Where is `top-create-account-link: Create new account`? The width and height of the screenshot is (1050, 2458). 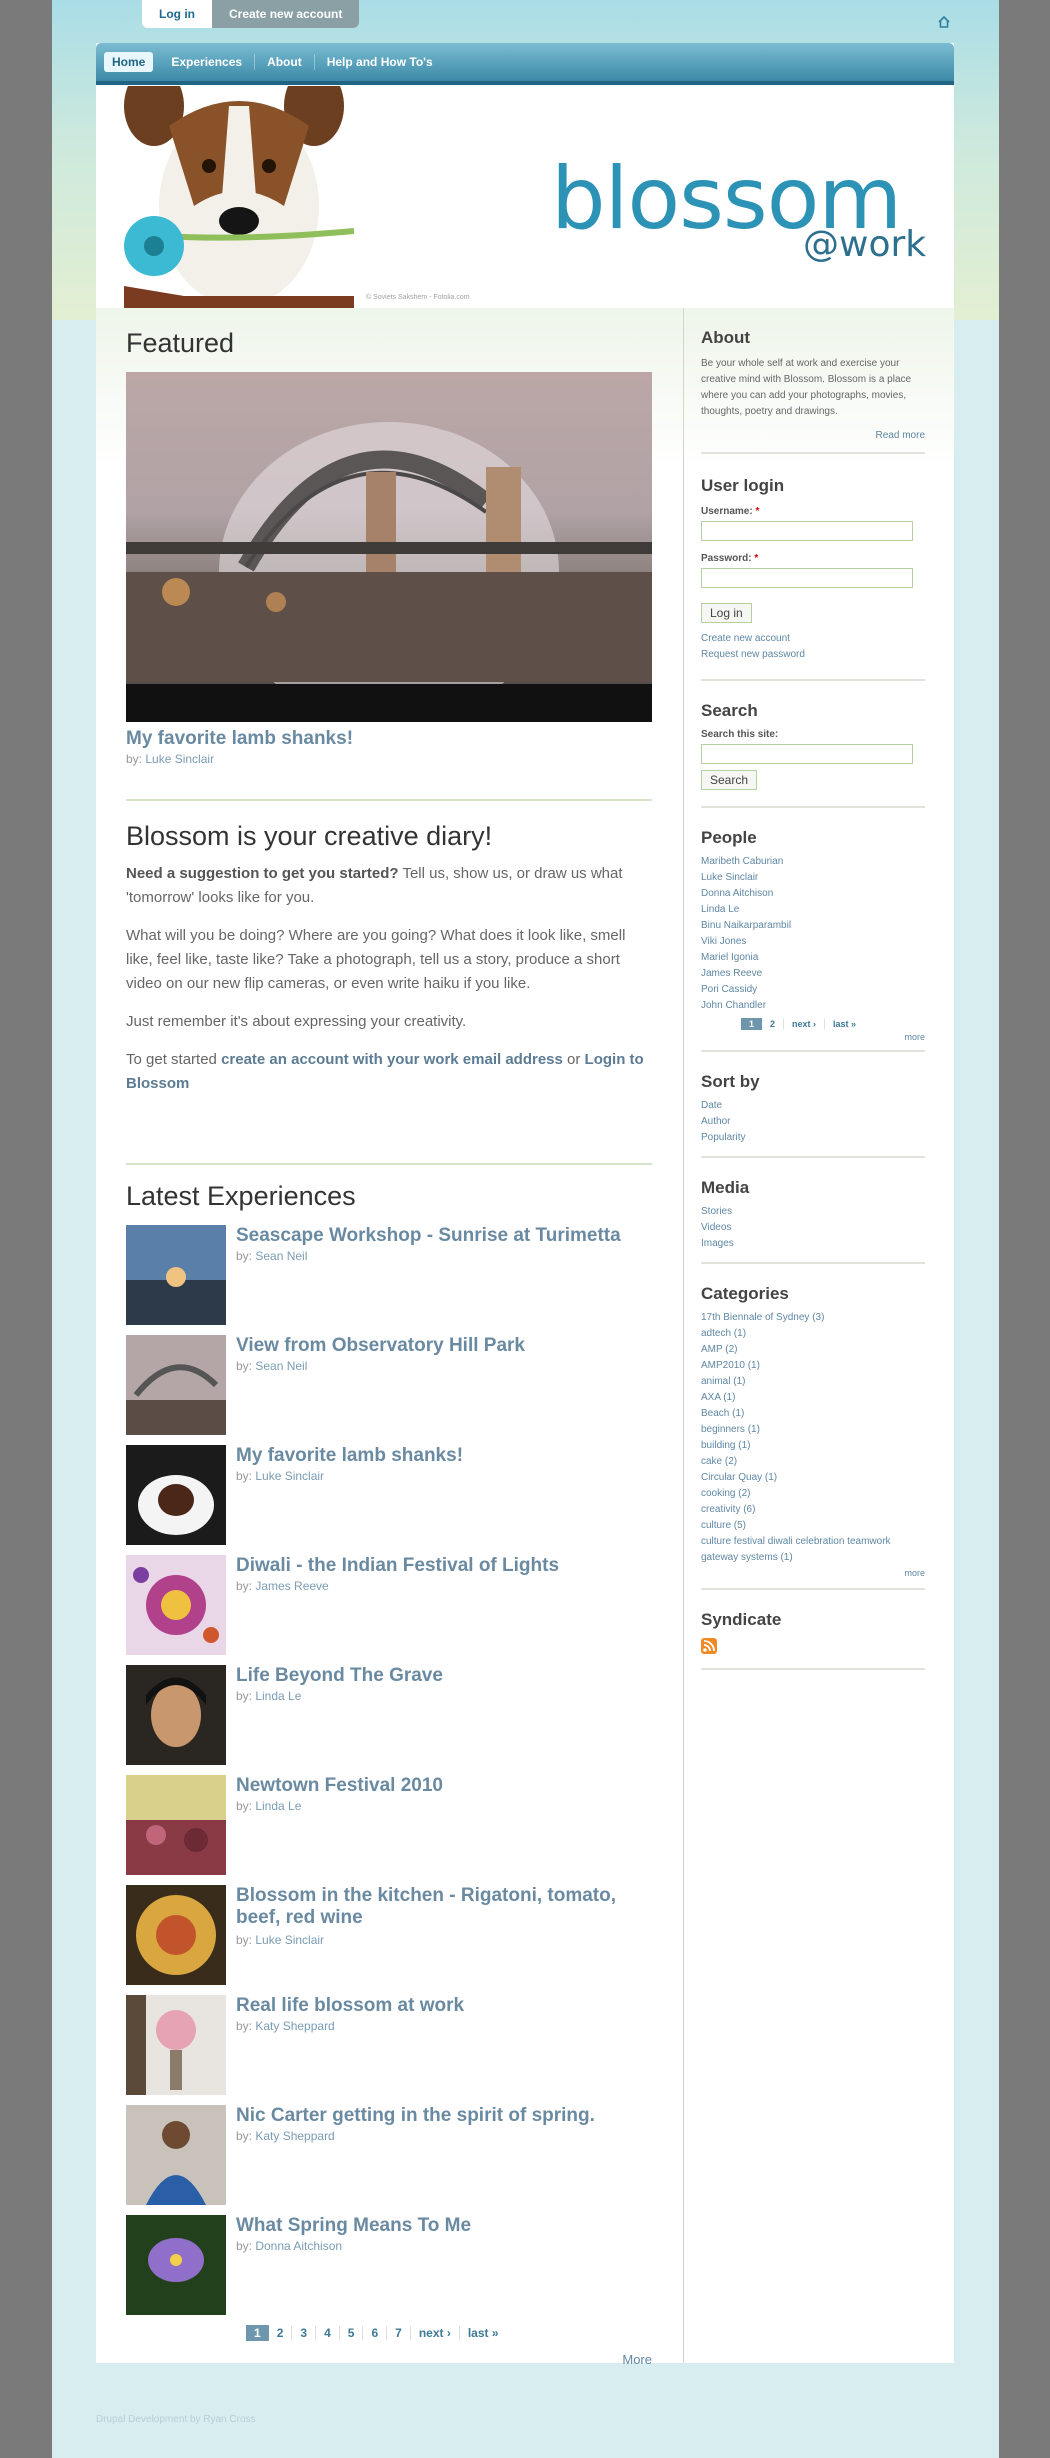 top-create-account-link: Create new account is located at coordinates (286, 14).